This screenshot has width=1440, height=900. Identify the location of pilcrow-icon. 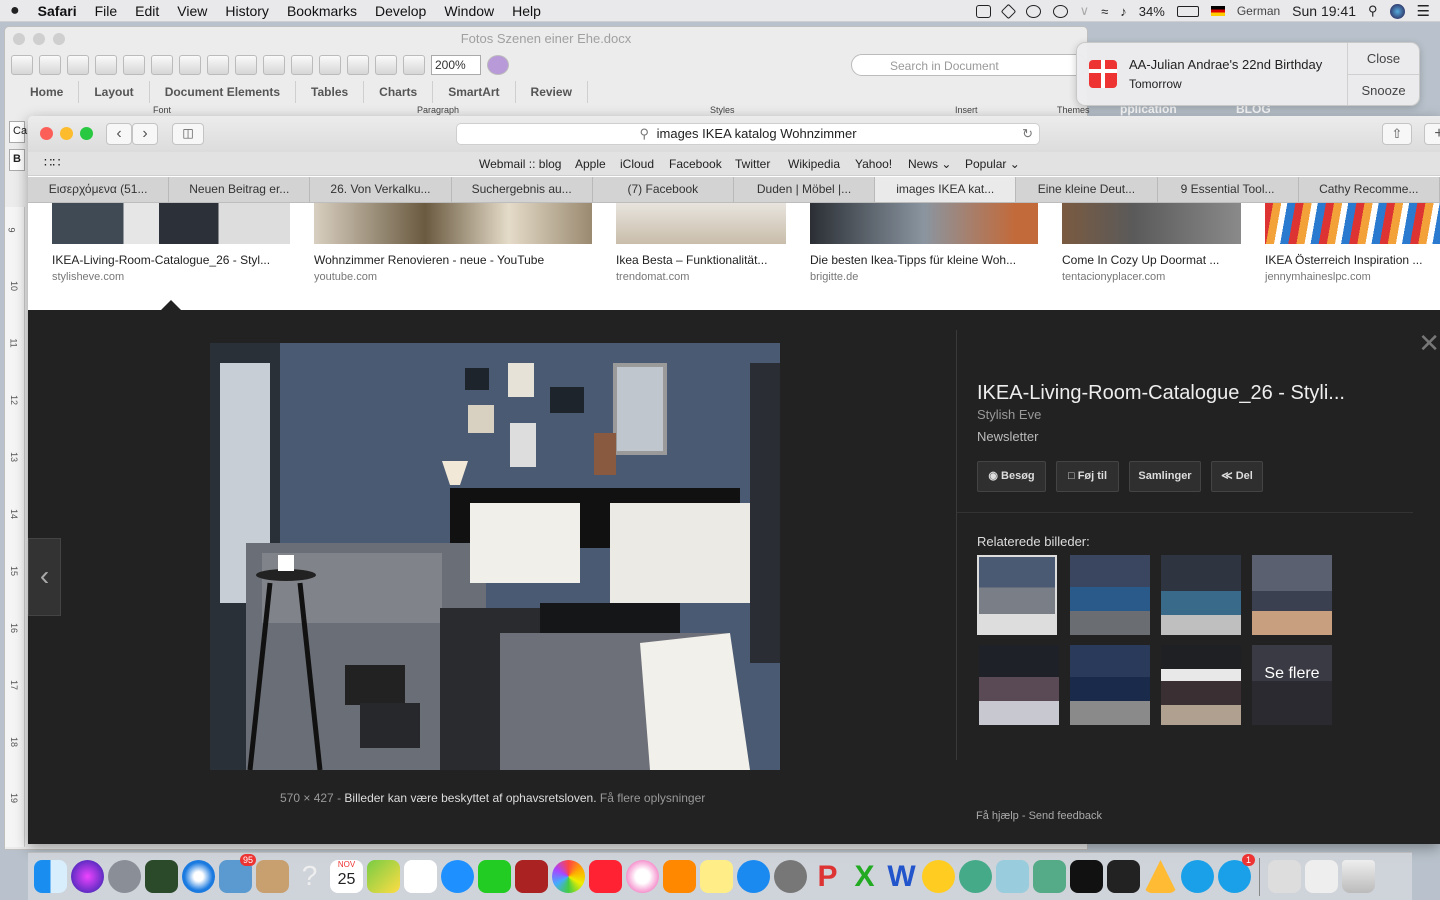
(330, 65).